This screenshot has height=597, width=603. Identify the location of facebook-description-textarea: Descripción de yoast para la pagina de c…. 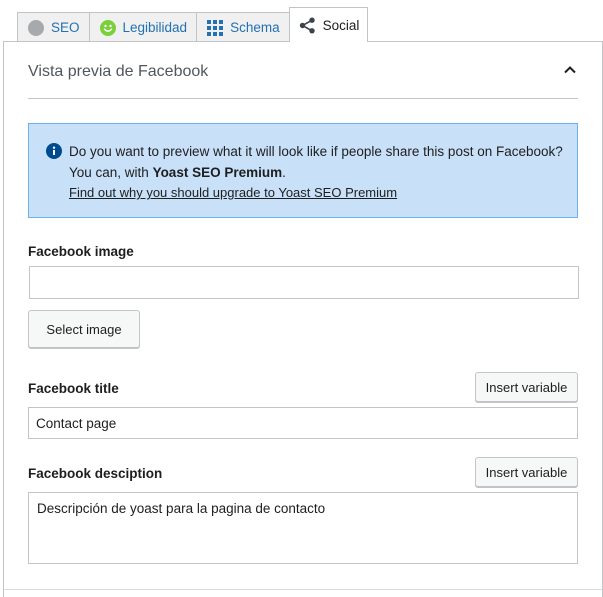
(303, 528).